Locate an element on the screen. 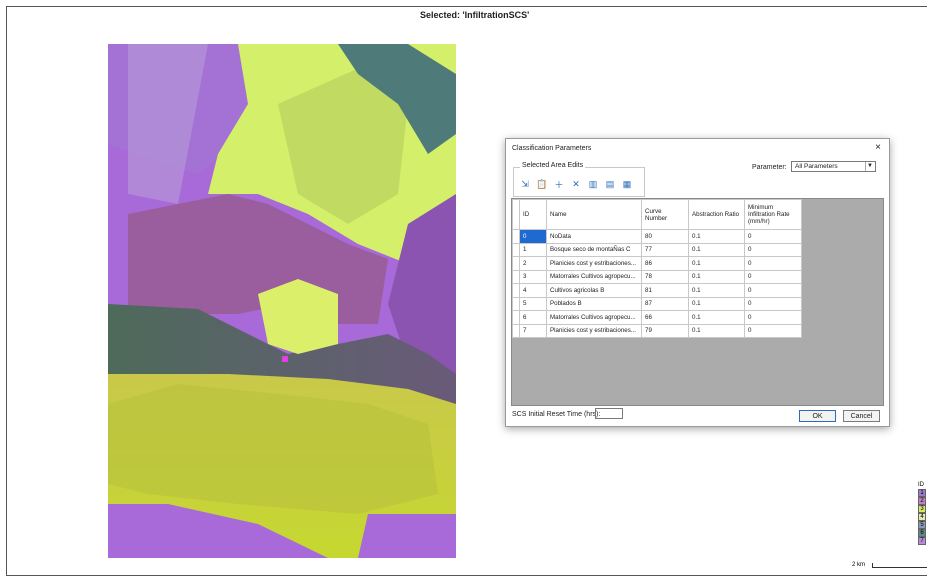 The height and width of the screenshot is (576, 927). cell-curve-number: 78 is located at coordinates (665, 276).